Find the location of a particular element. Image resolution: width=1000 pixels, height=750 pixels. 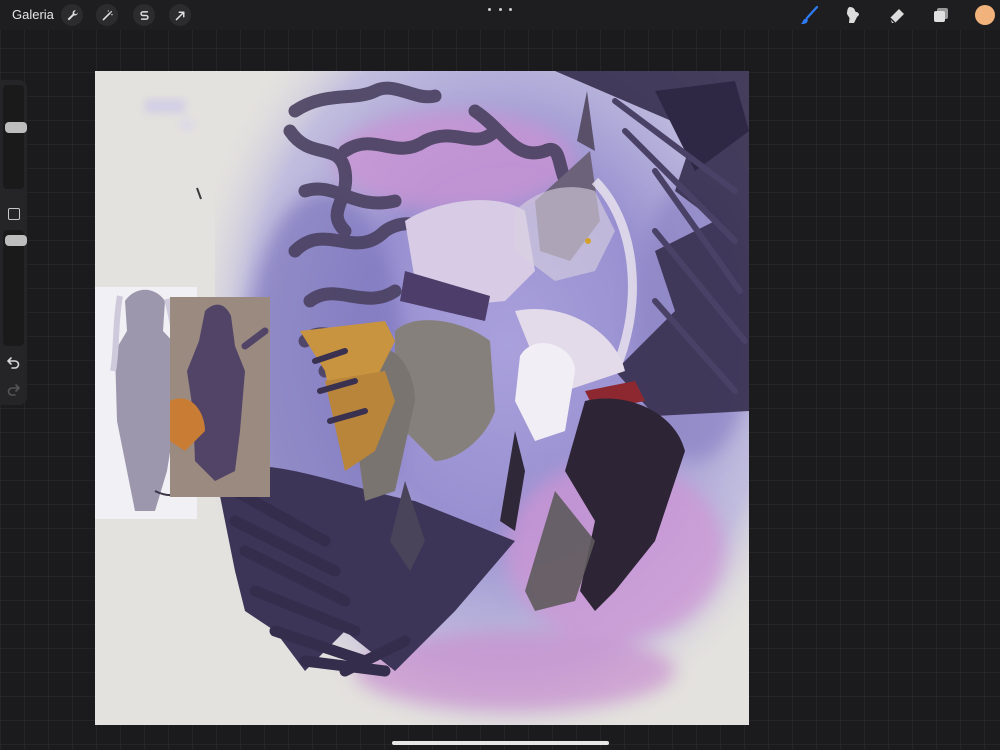

modify-button is located at coordinates (14, 214).